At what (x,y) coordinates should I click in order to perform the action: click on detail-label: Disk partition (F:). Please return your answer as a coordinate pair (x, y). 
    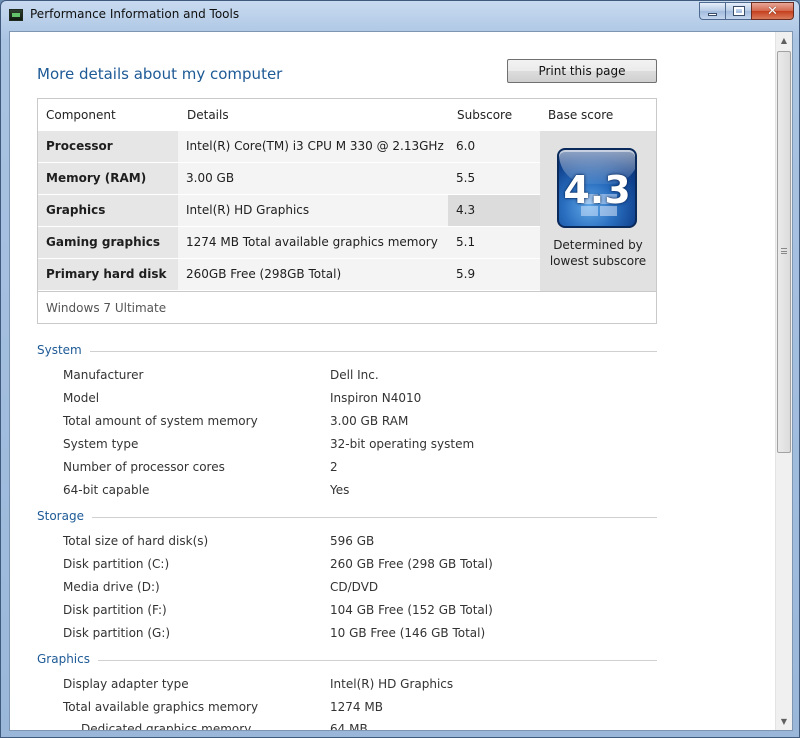
    Looking at the image, I should click on (115, 610).